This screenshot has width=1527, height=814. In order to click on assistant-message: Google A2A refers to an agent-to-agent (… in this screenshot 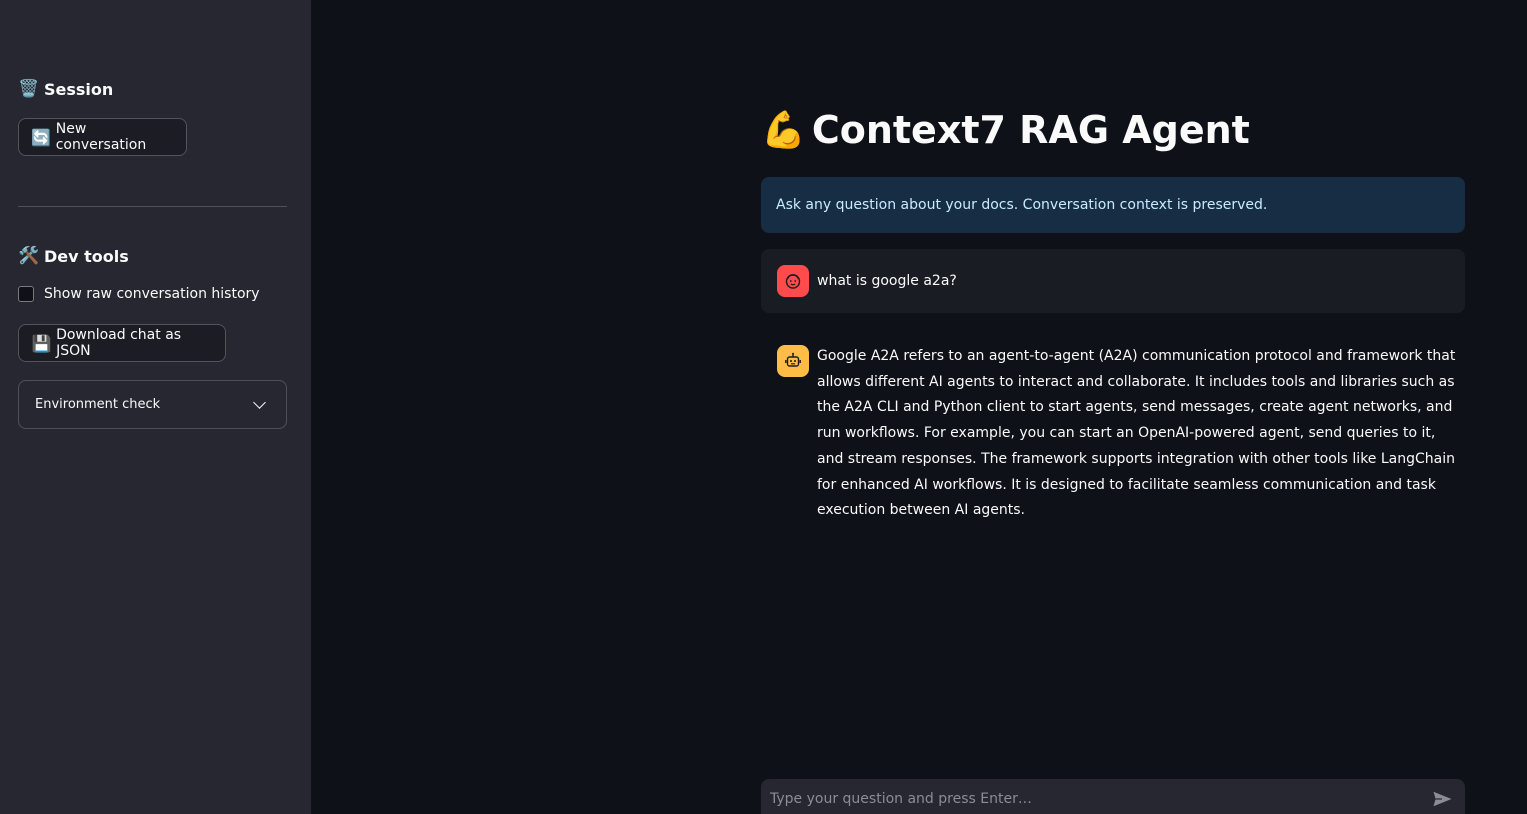, I will do `click(1113, 434)`.